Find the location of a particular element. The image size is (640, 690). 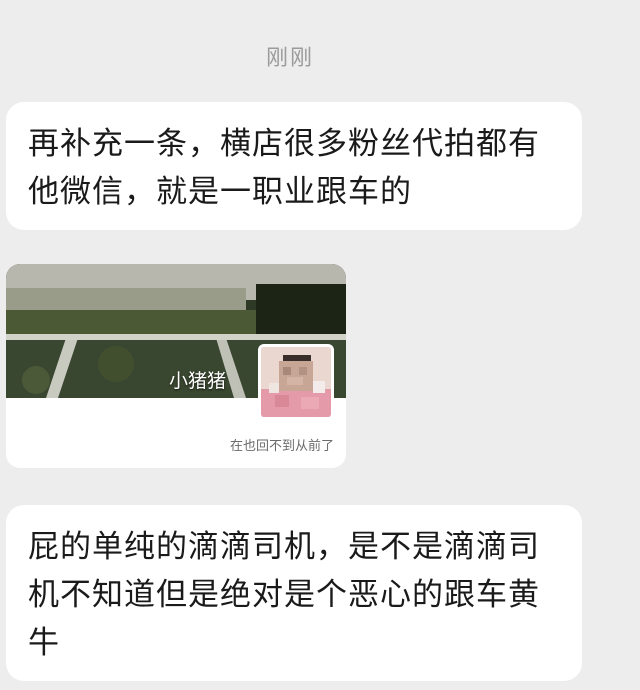

card-contact-name: 小猪猪 is located at coordinates (198, 381).